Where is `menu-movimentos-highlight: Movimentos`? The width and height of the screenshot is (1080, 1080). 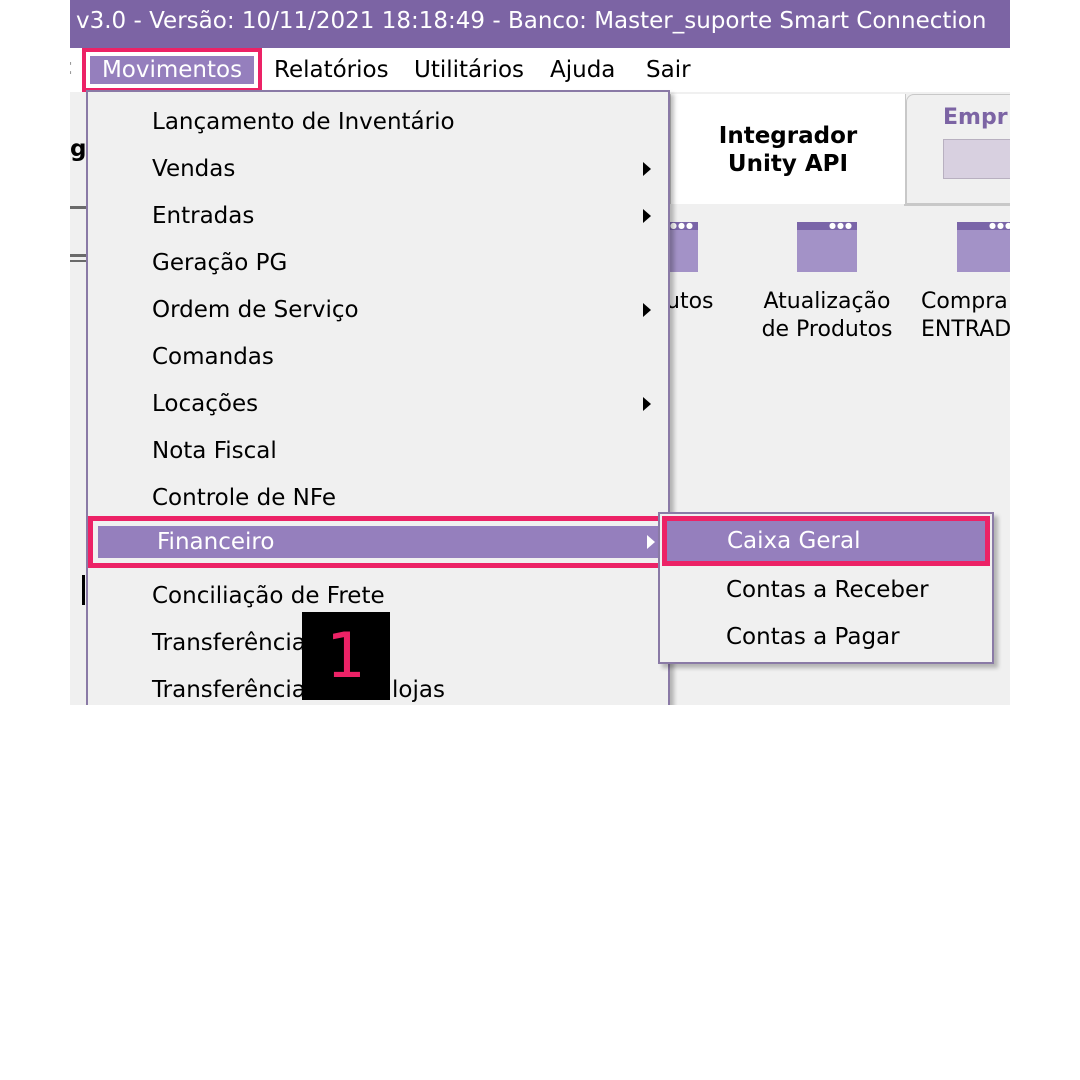
menu-movimentos-highlight: Movimentos is located at coordinates (172, 70).